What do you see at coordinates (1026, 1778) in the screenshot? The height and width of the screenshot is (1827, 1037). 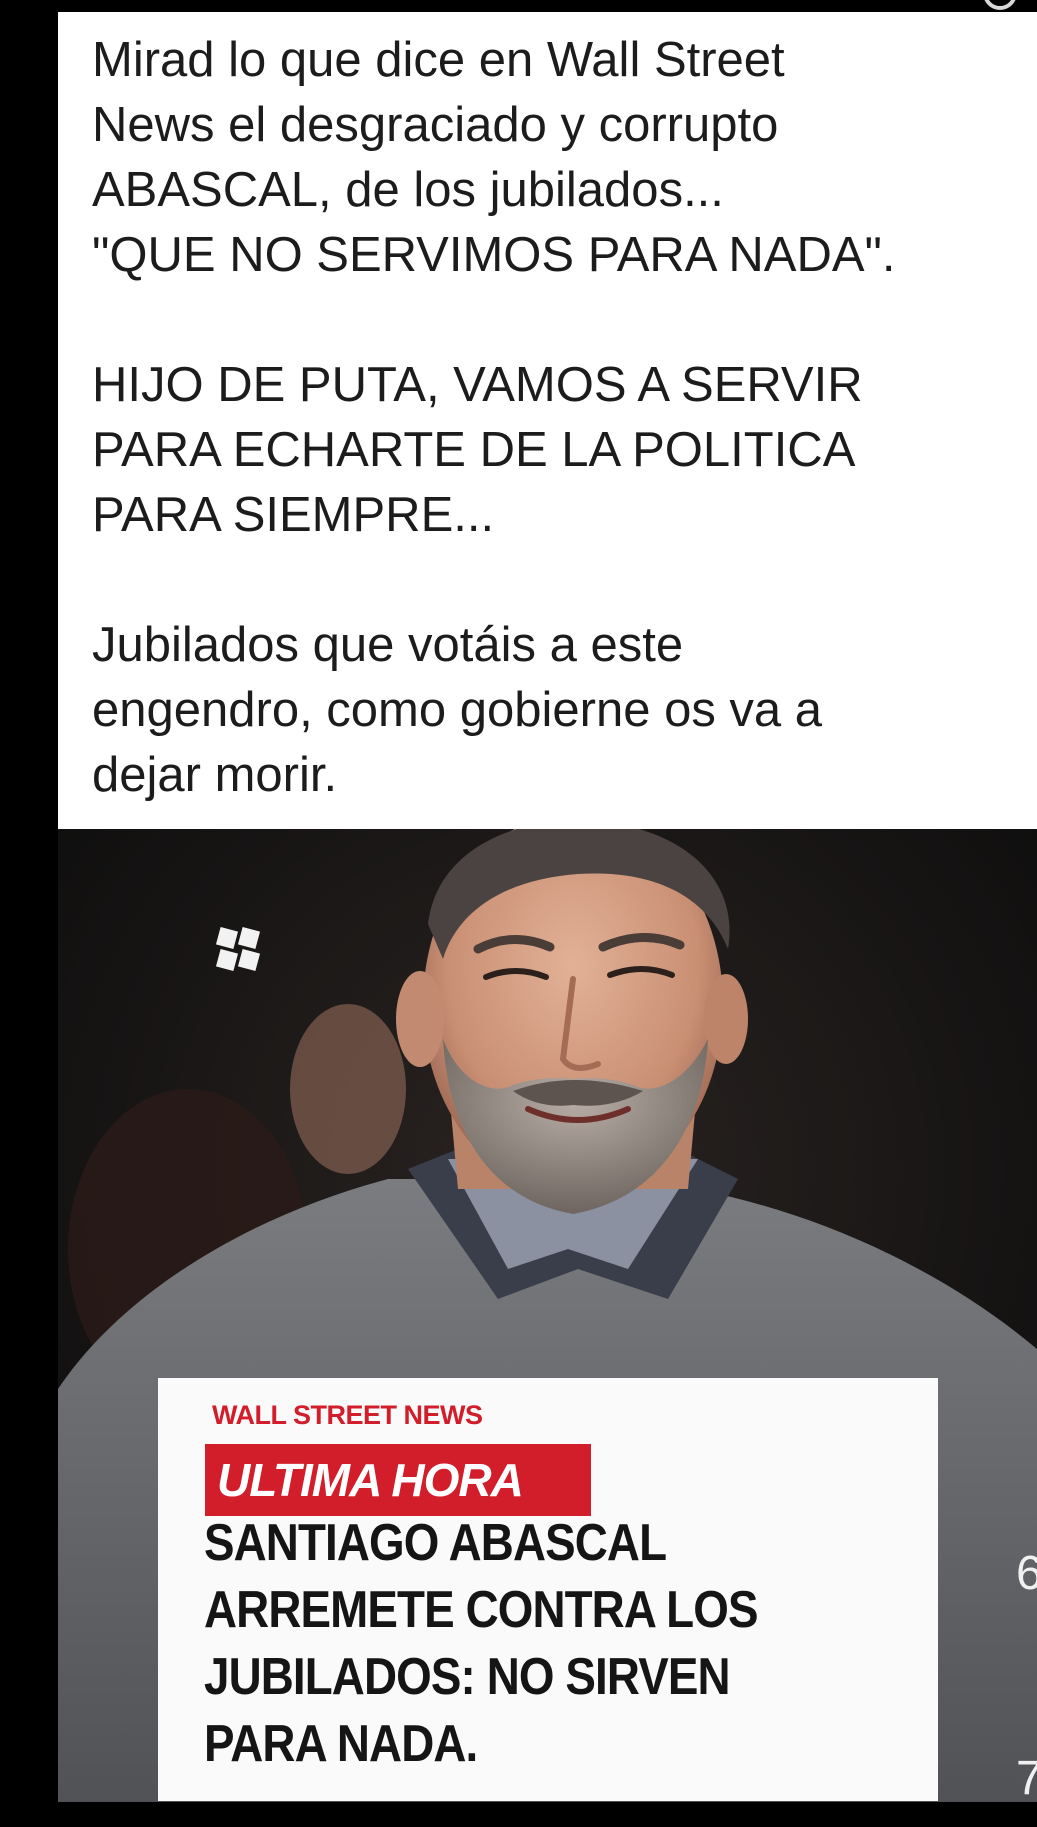 I see `right-edge-fragment-2: 7` at bounding box center [1026, 1778].